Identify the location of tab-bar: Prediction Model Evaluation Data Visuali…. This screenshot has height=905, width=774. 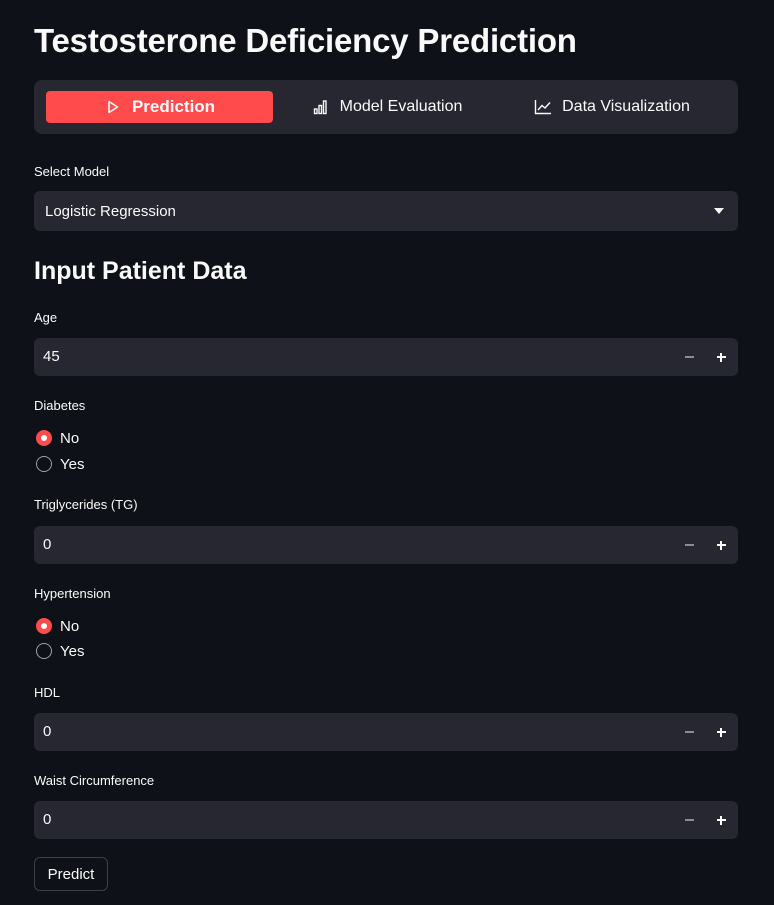
(386, 107).